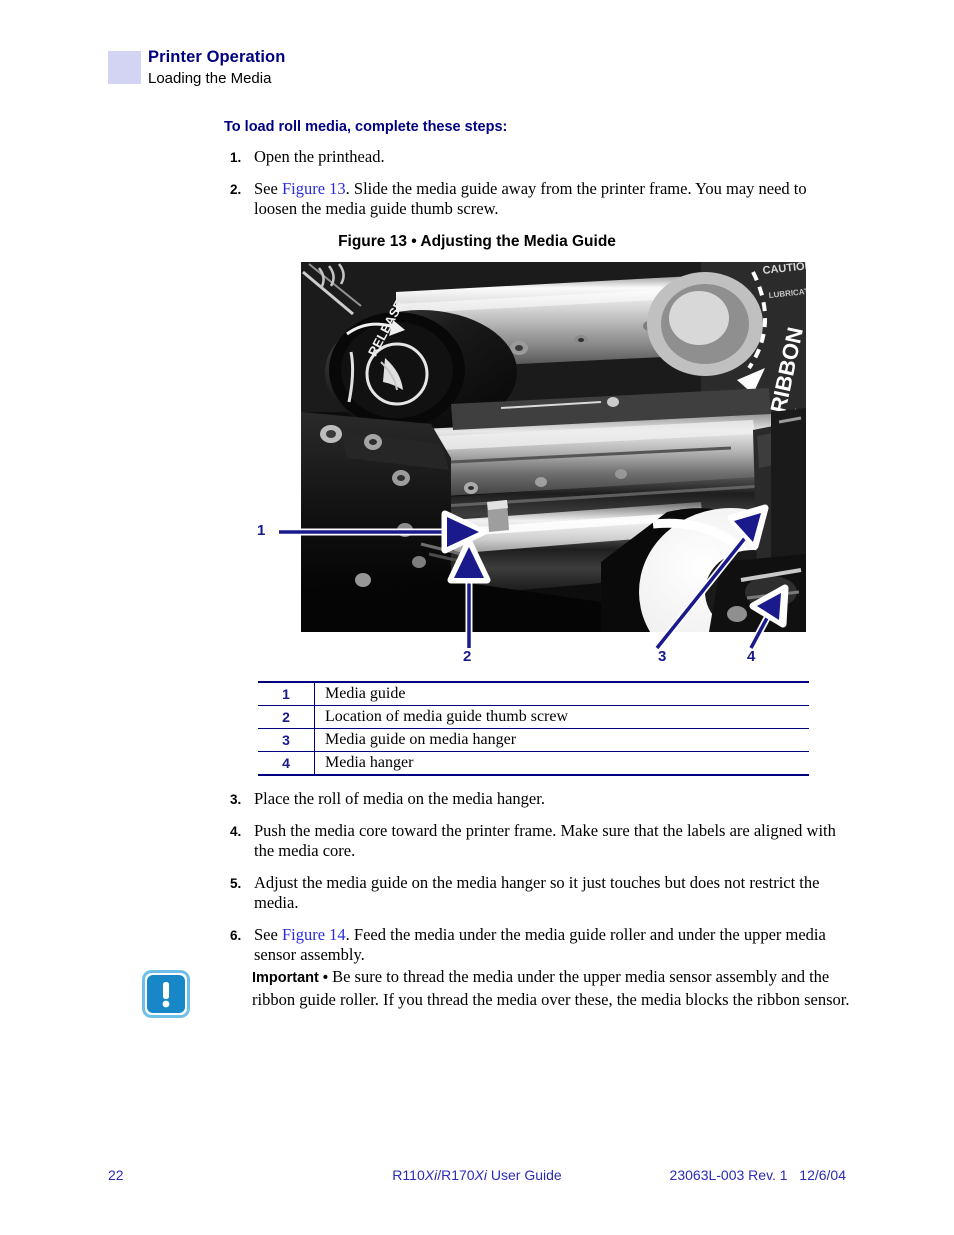  I want to click on callout-label-1: 1, so click(261, 530).